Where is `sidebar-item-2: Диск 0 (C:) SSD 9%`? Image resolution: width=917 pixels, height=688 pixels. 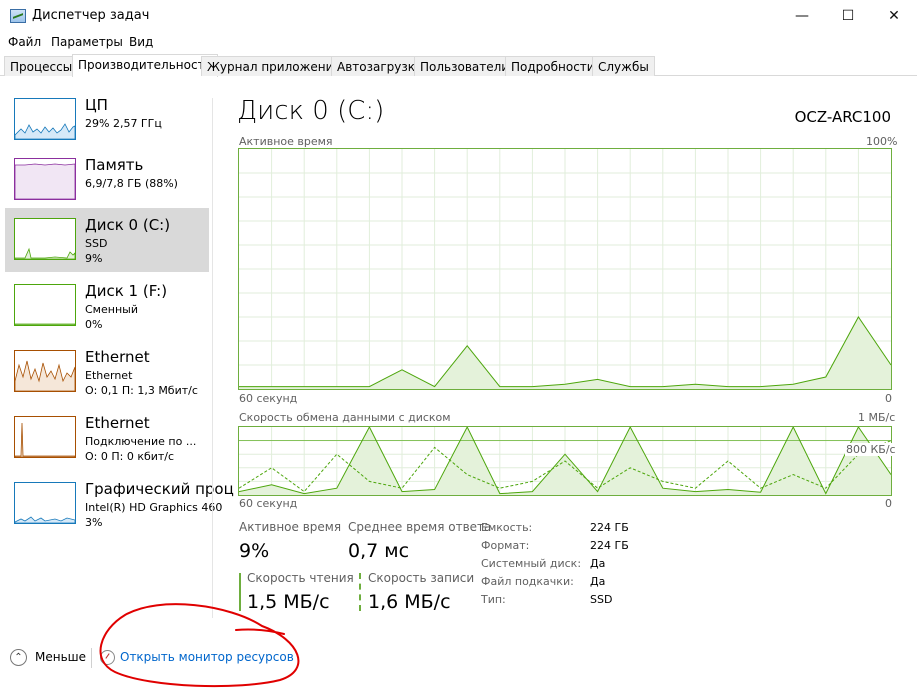
sidebar-item-2: Диск 0 (C:) SSD 9% is located at coordinates (107, 240).